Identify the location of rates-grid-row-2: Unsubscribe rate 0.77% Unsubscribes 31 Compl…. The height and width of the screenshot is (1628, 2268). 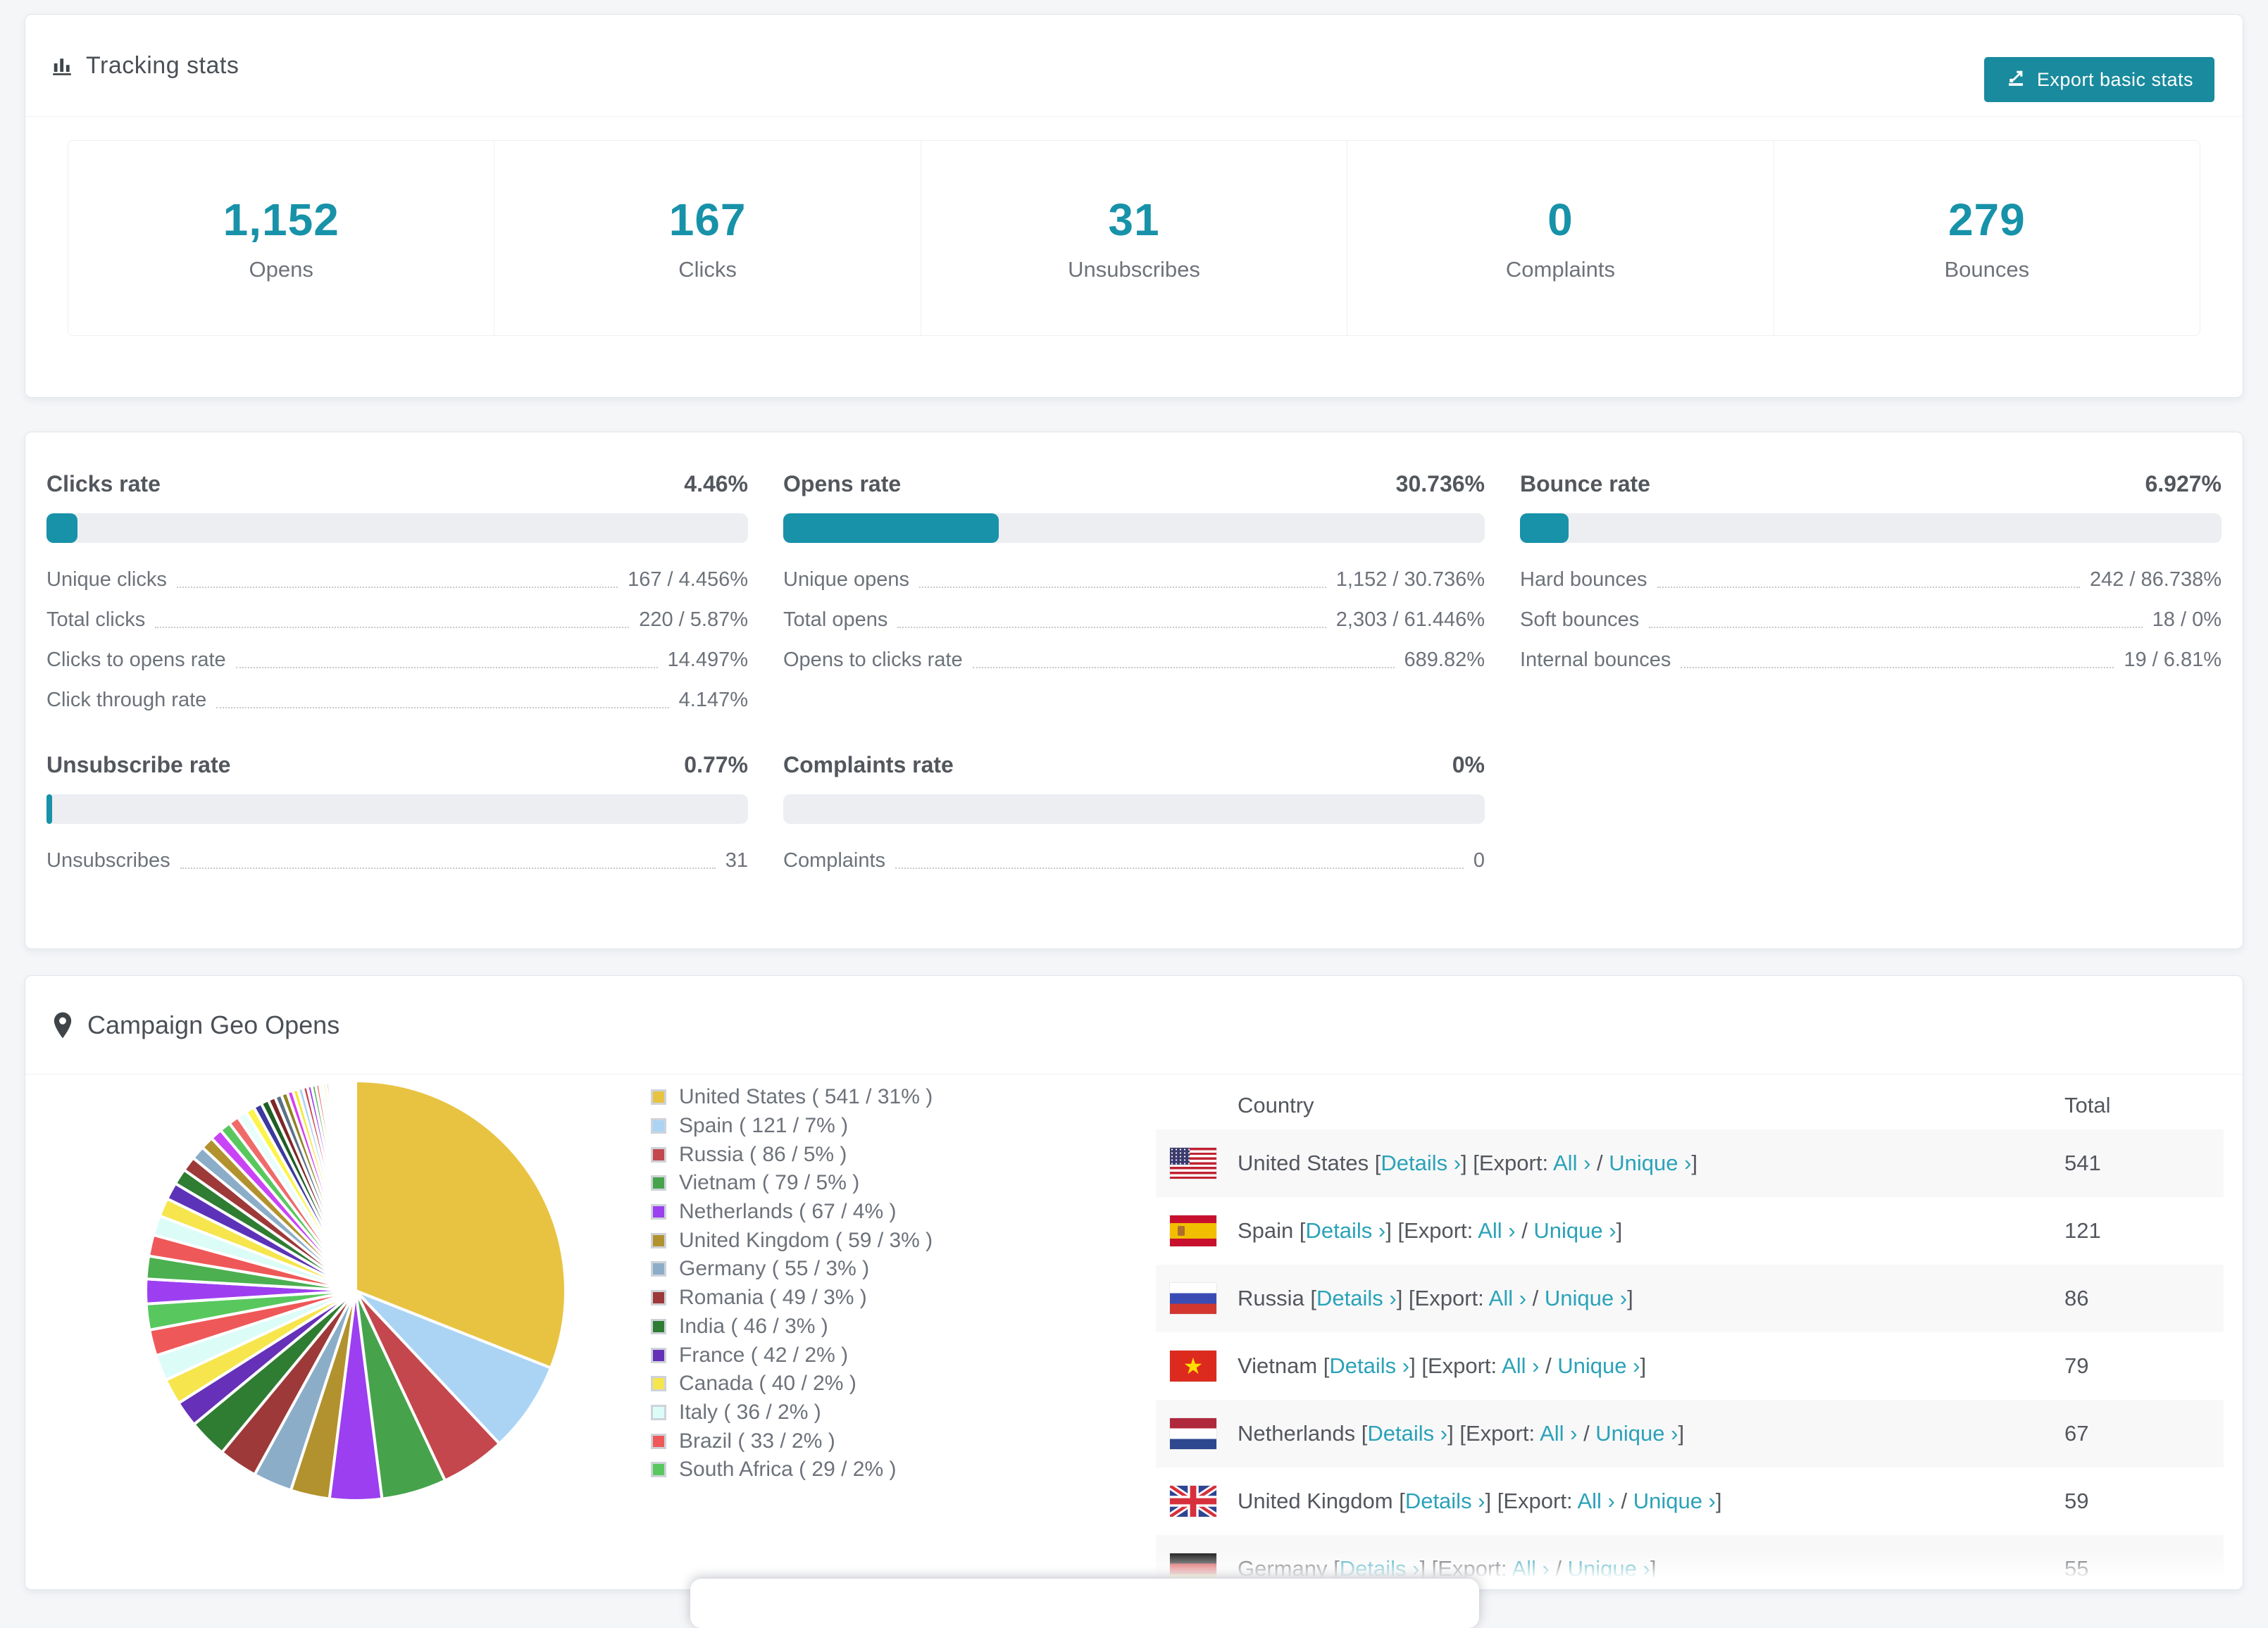
(1134, 814).